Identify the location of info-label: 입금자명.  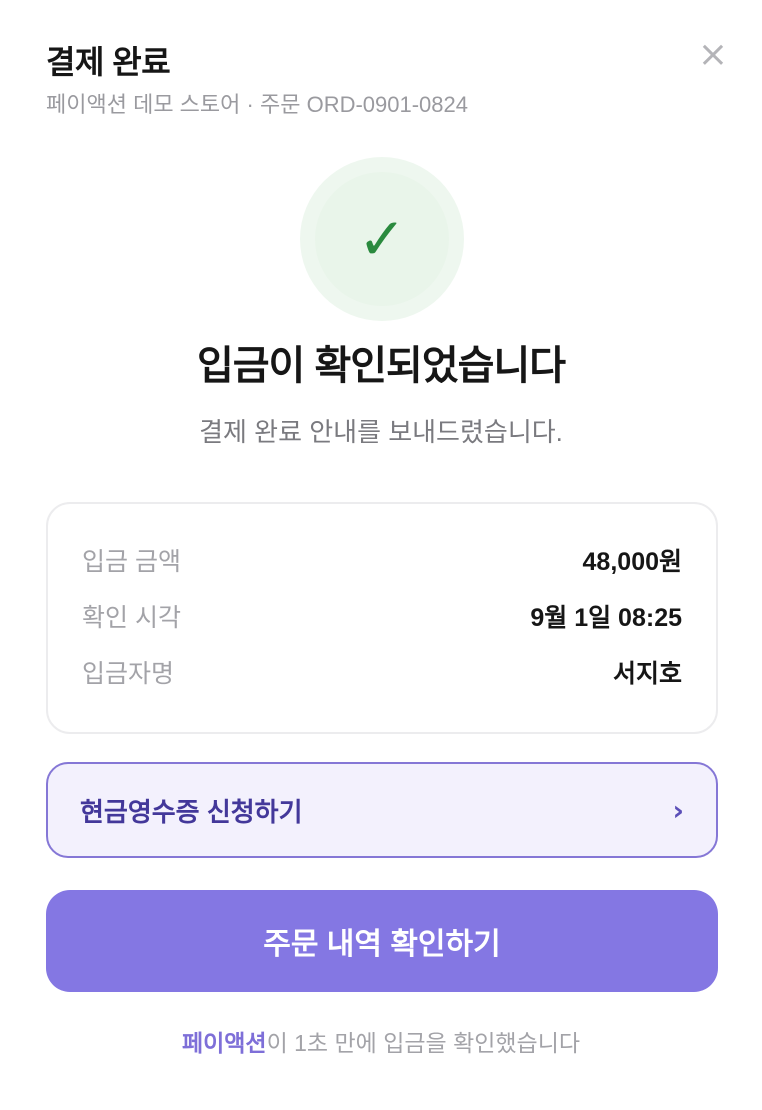
(128, 674).